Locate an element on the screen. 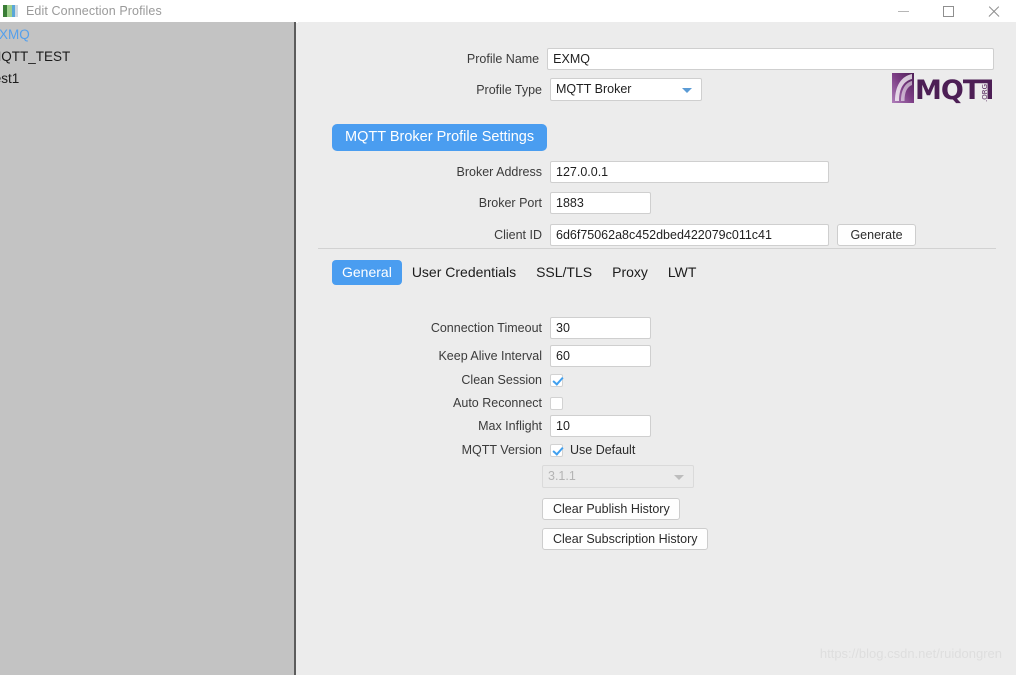 The width and height of the screenshot is (1016, 675). profile-list-item-mqtt-test: MQTT_TEST is located at coordinates (145, 57).